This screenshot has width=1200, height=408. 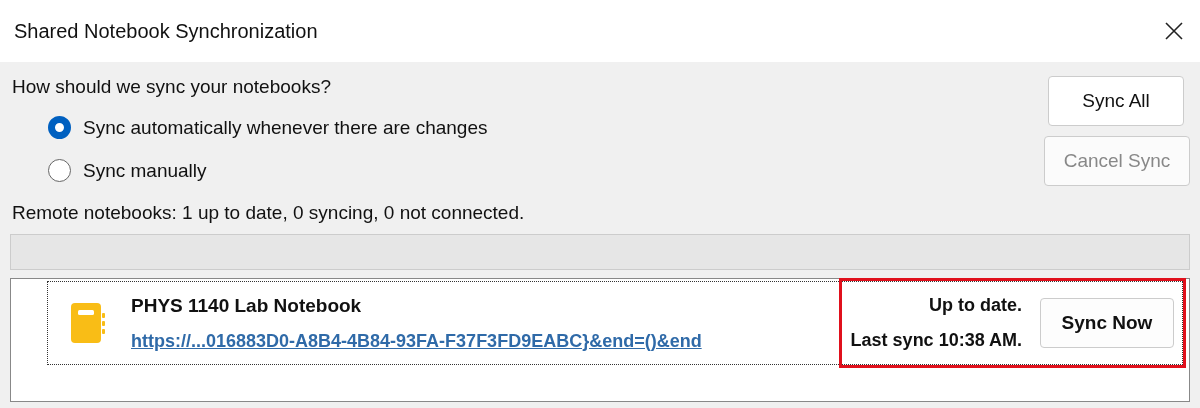 What do you see at coordinates (171, 87) in the screenshot?
I see `question-text: How should we sync your notebooks?` at bounding box center [171, 87].